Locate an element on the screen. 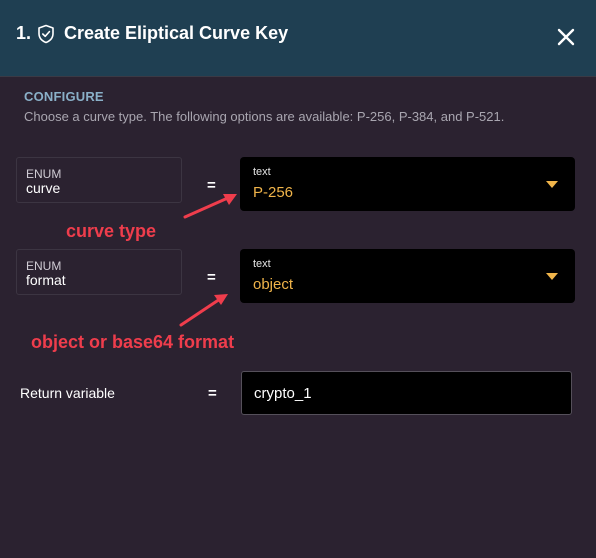 Image resolution: width=596 pixels, height=558 pixels. close-icon is located at coordinates (566, 37).